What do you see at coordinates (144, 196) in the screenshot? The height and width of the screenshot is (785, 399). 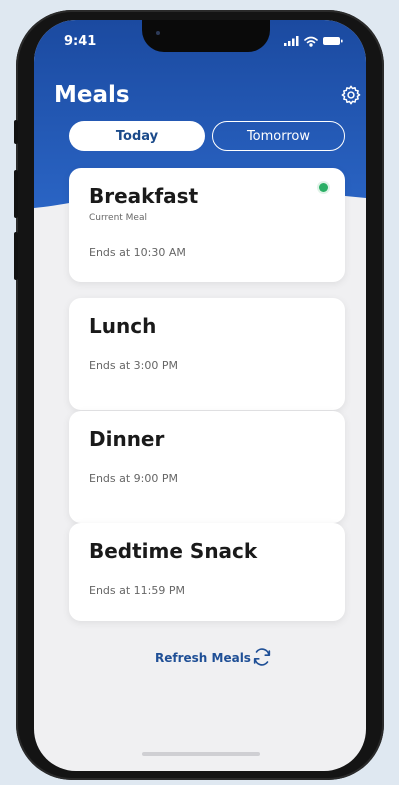 I see `meal-name: Breakfast` at bounding box center [144, 196].